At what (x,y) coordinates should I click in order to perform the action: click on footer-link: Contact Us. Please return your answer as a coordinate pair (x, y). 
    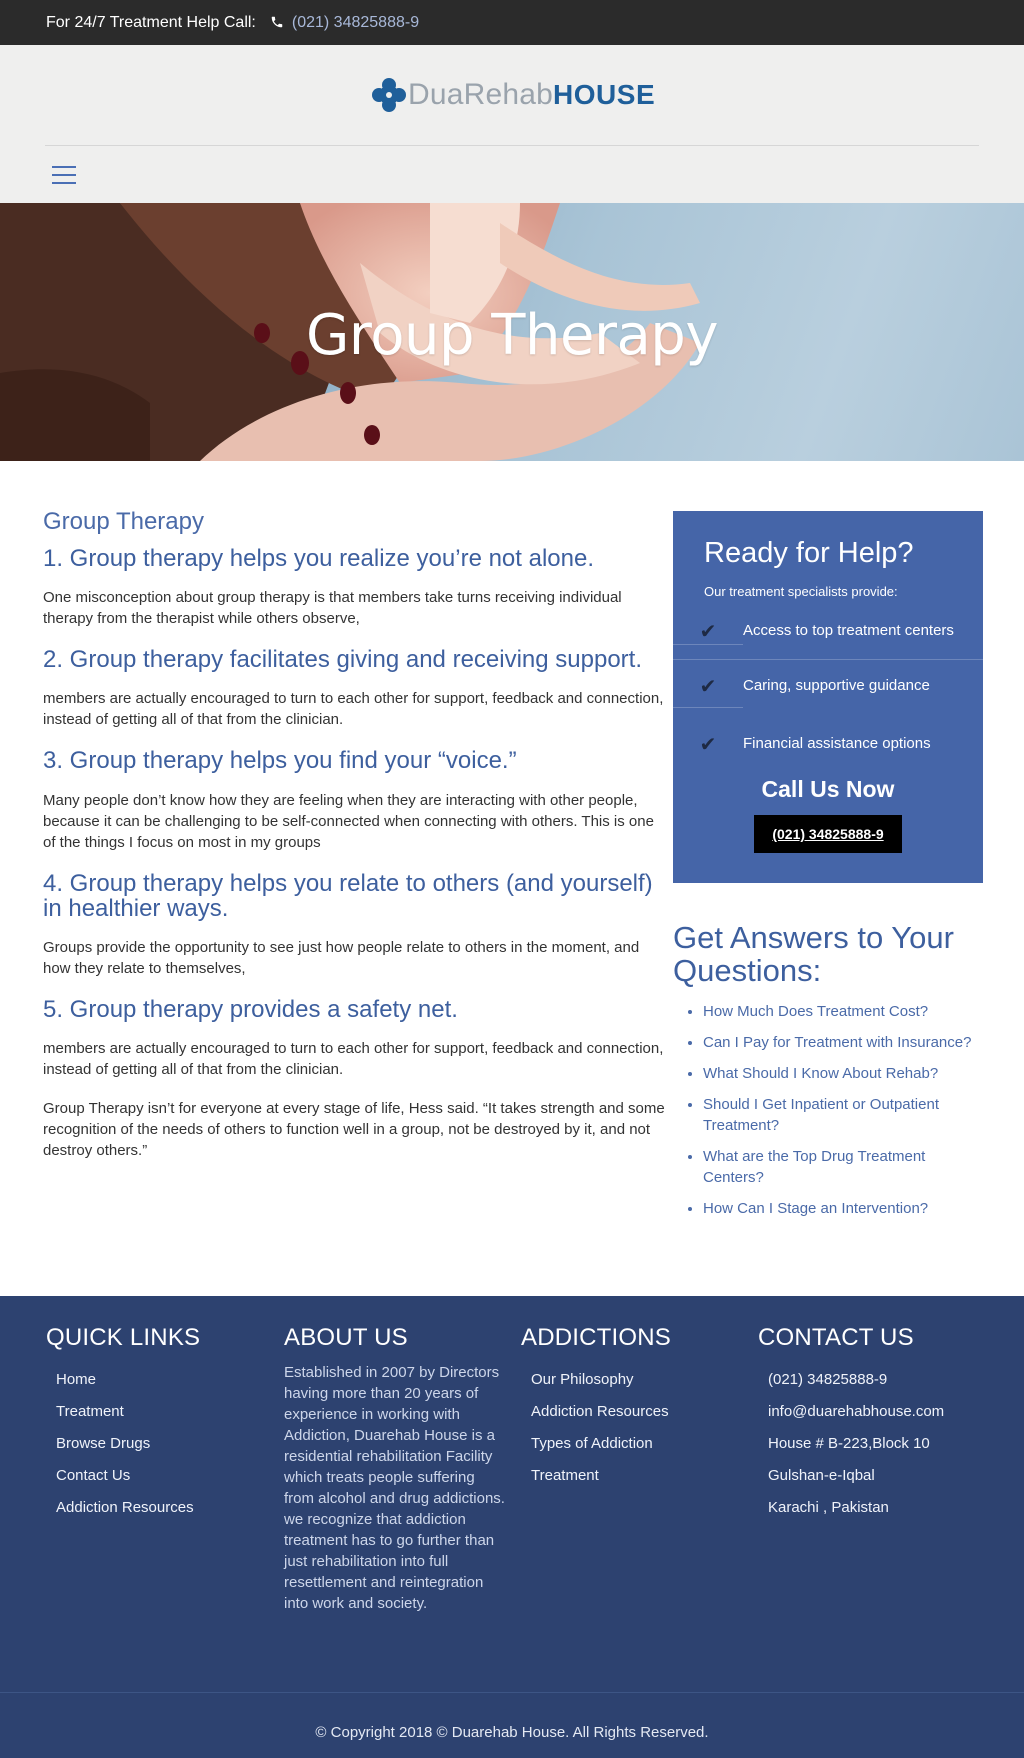
    Looking at the image, I should click on (156, 1476).